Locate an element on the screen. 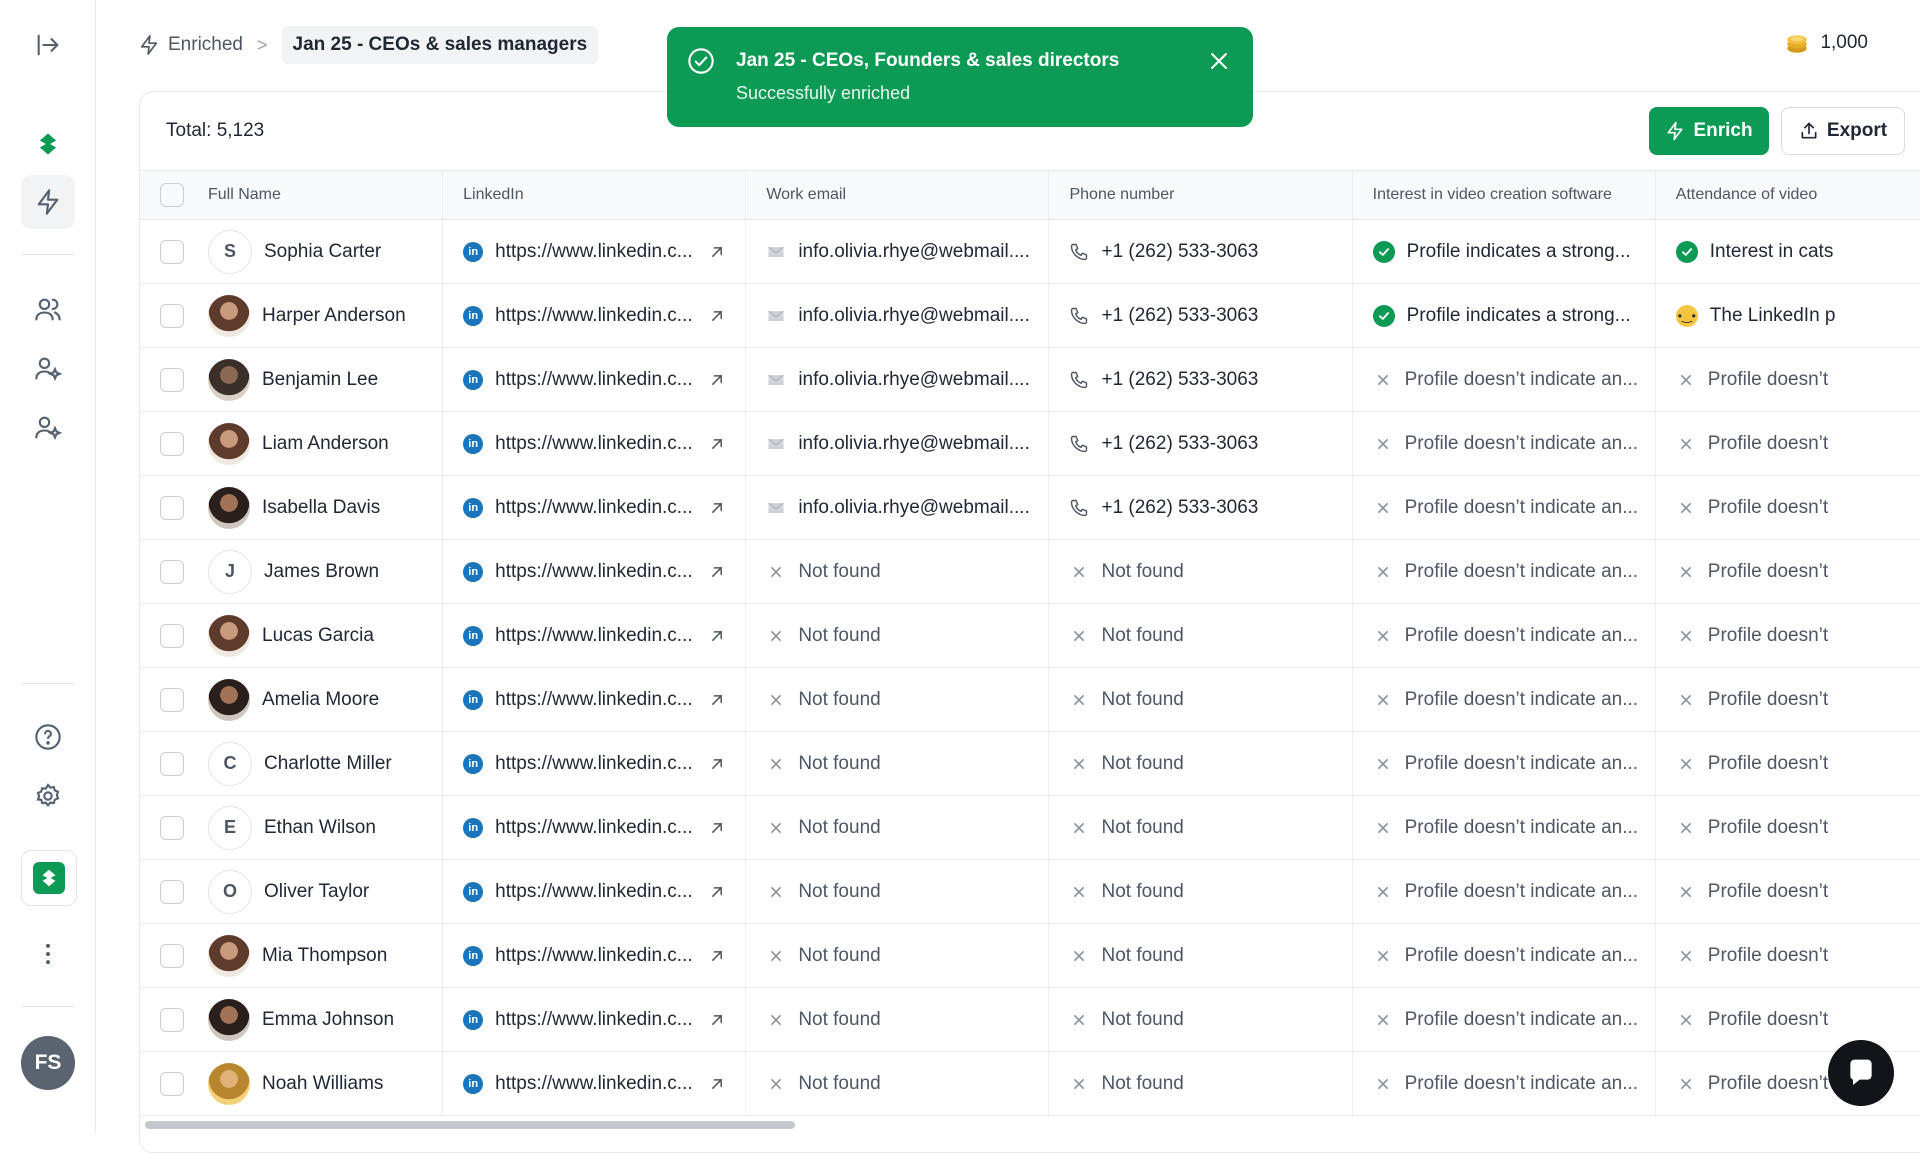  nav-enrich is located at coordinates (48, 202).